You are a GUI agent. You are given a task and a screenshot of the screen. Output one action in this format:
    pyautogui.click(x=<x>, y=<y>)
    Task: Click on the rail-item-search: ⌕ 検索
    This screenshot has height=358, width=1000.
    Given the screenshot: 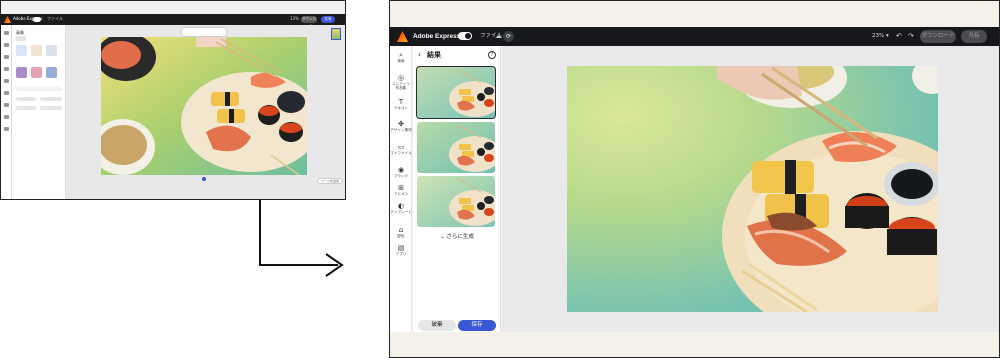 What is the action you would take?
    pyautogui.click(x=401, y=57)
    